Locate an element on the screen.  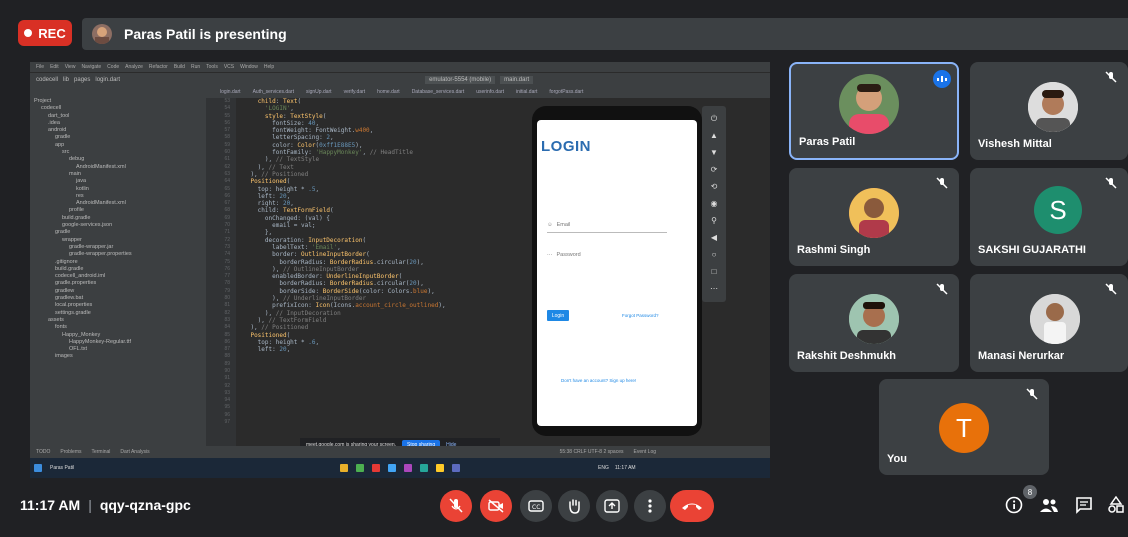
leave-call-button is located at coordinates (692, 506).